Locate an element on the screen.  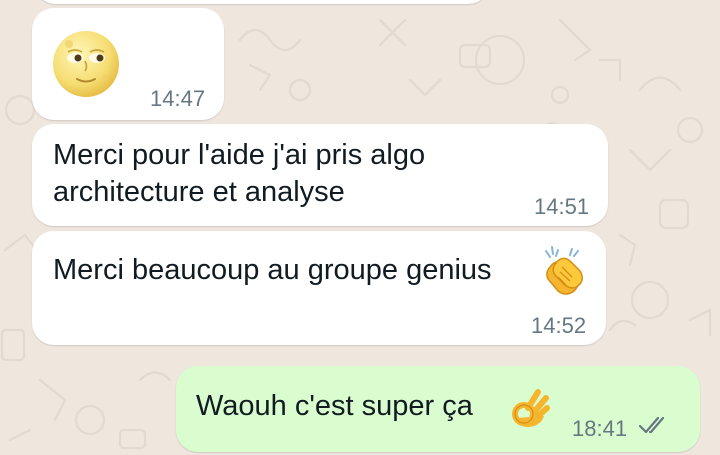
clapping-hands-emoji-icon is located at coordinates (564, 270).